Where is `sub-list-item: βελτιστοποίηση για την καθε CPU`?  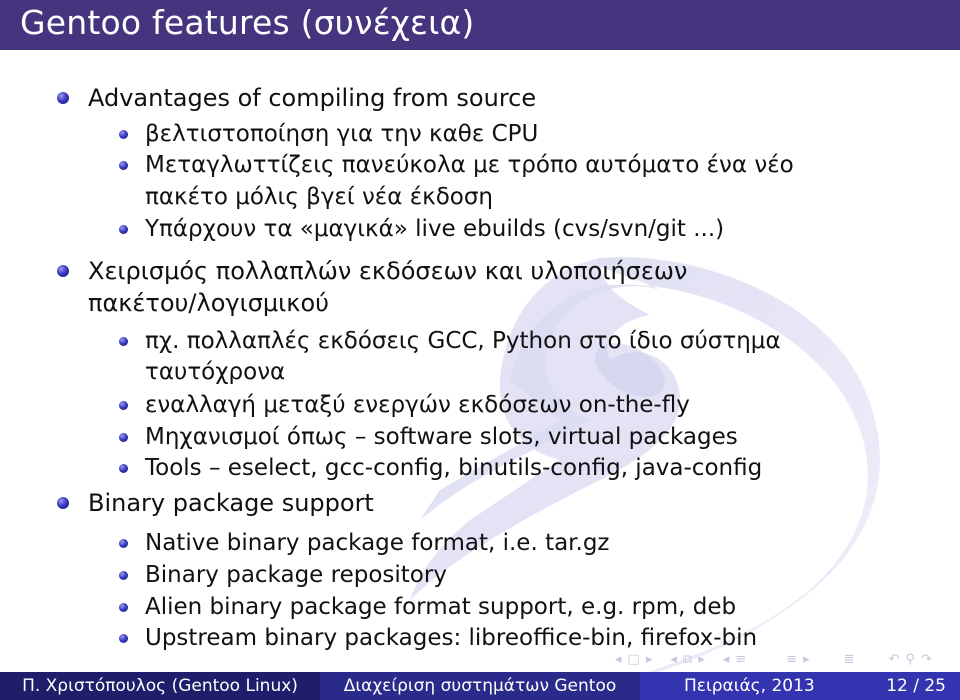 sub-list-item: βελτιστοποίηση για την καθε CPU is located at coordinates (342, 134).